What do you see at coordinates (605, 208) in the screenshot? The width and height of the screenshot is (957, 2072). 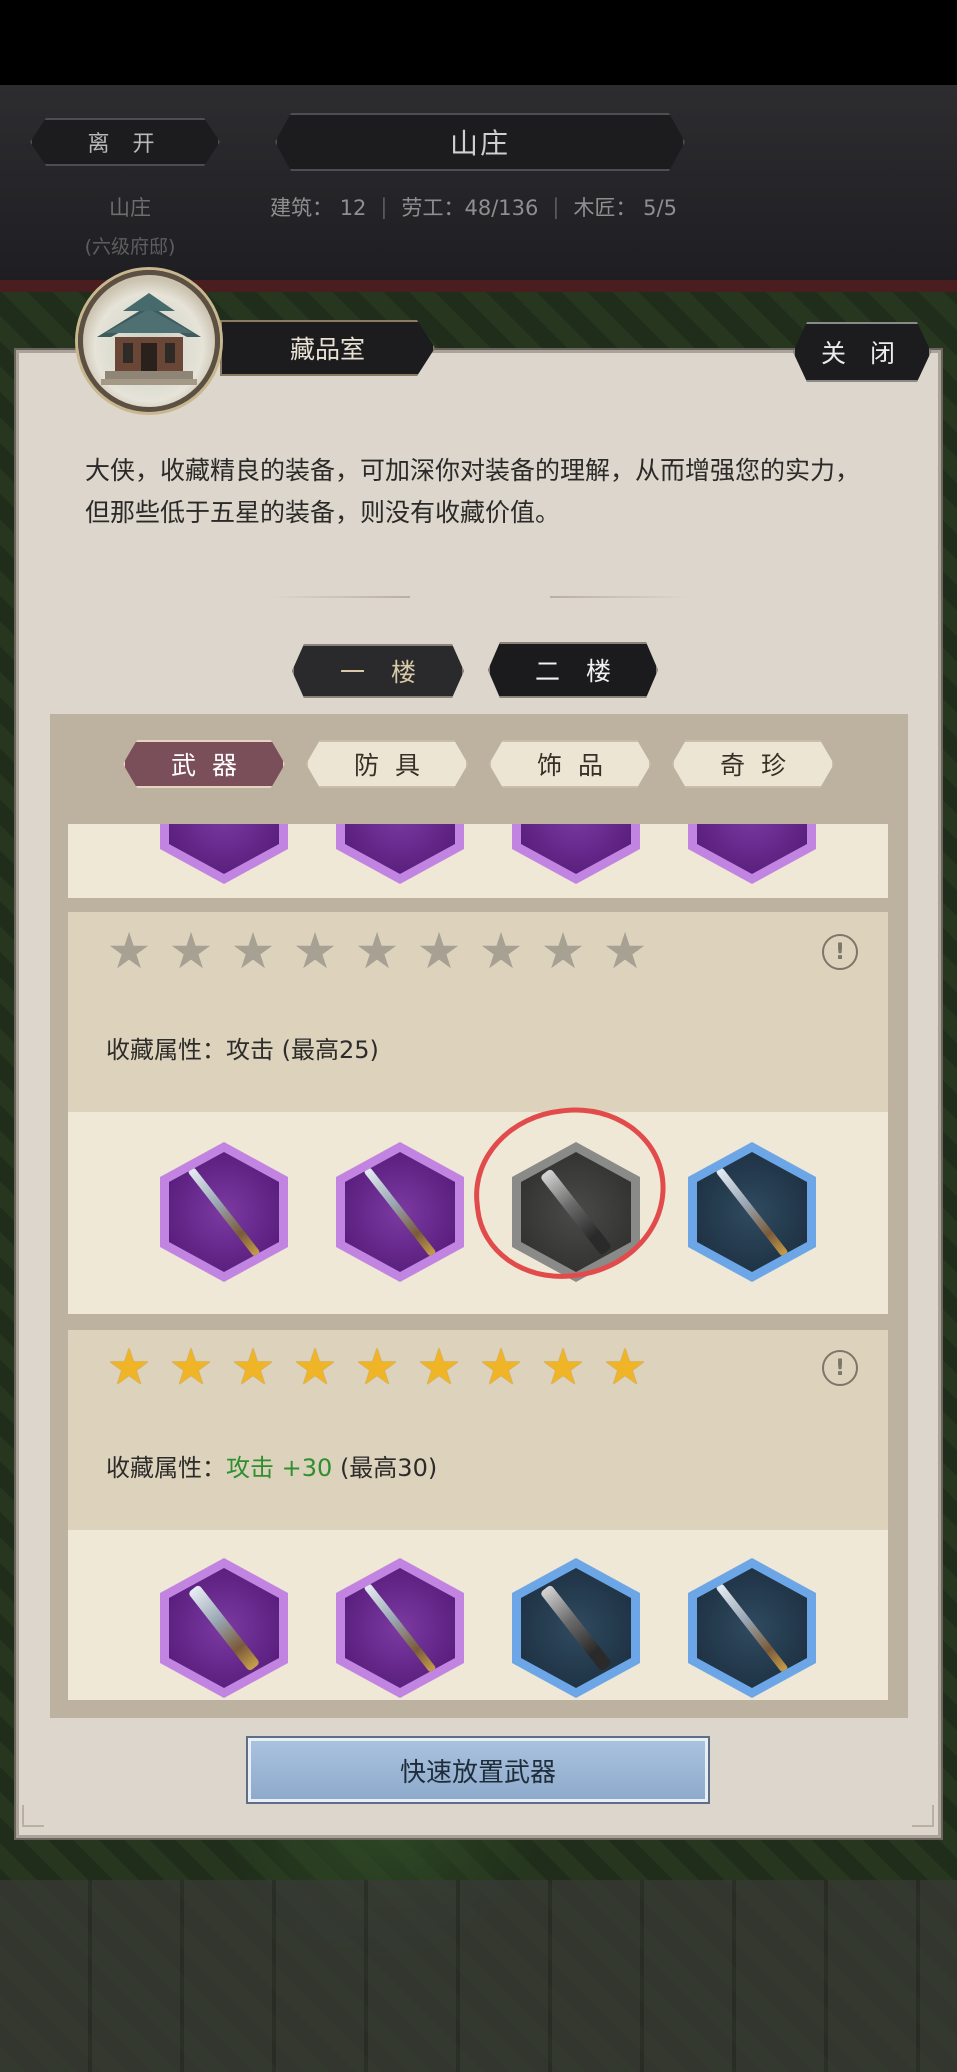 I see `carpenter-label: 木匠：` at bounding box center [605, 208].